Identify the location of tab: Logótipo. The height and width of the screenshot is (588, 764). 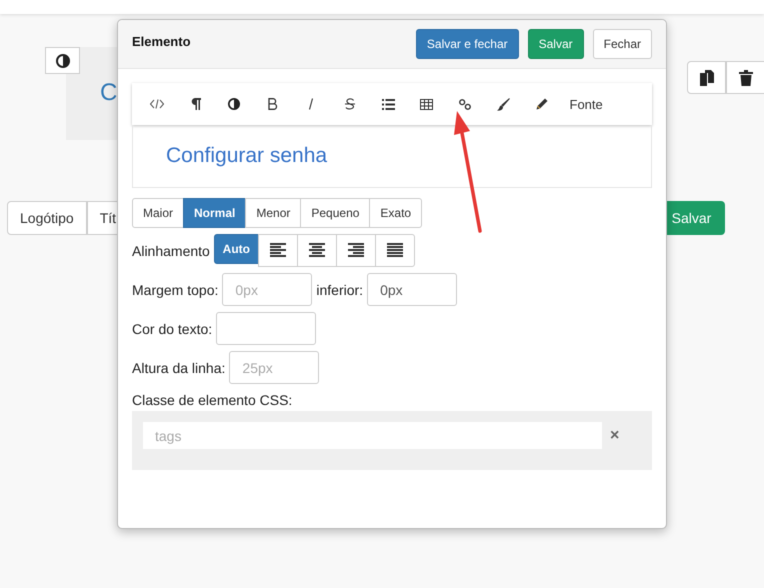
(47, 218).